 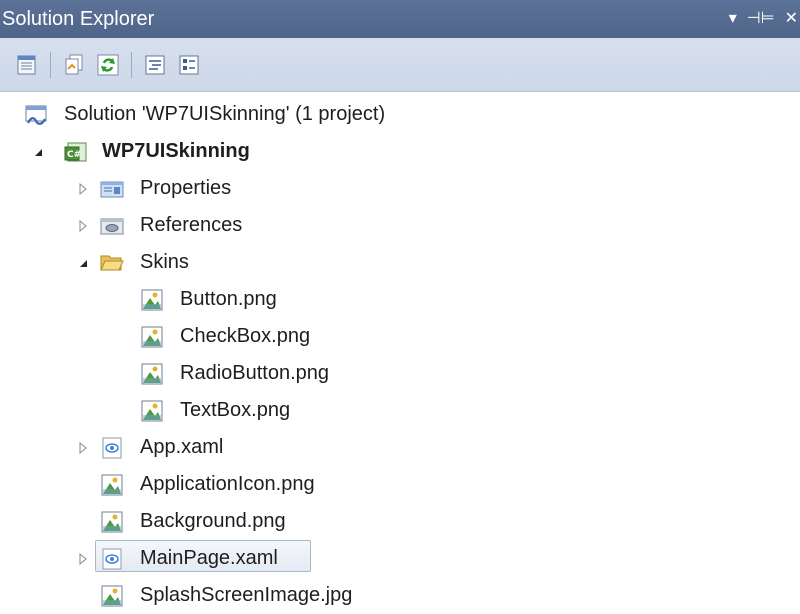 What do you see at coordinates (112, 226) in the screenshot?
I see `references-icon` at bounding box center [112, 226].